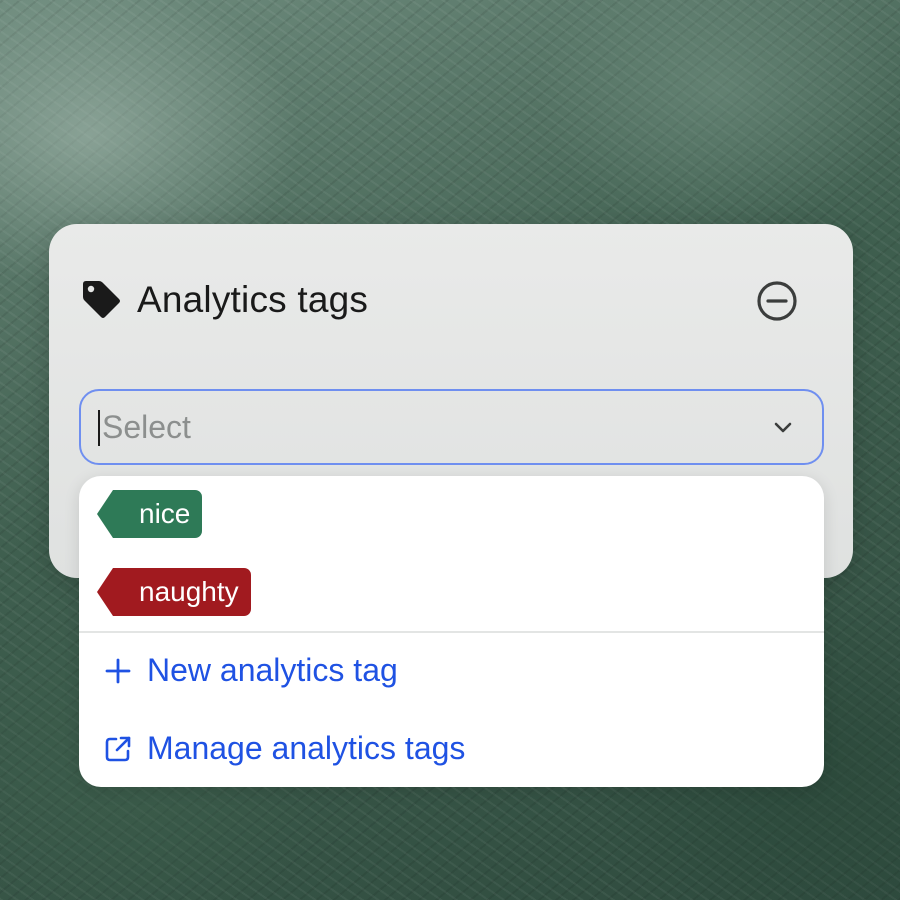 Image resolution: width=900 pixels, height=900 pixels. Describe the element at coordinates (272, 670) in the screenshot. I see `new-analytics-tag-label: New analytics tag` at that location.